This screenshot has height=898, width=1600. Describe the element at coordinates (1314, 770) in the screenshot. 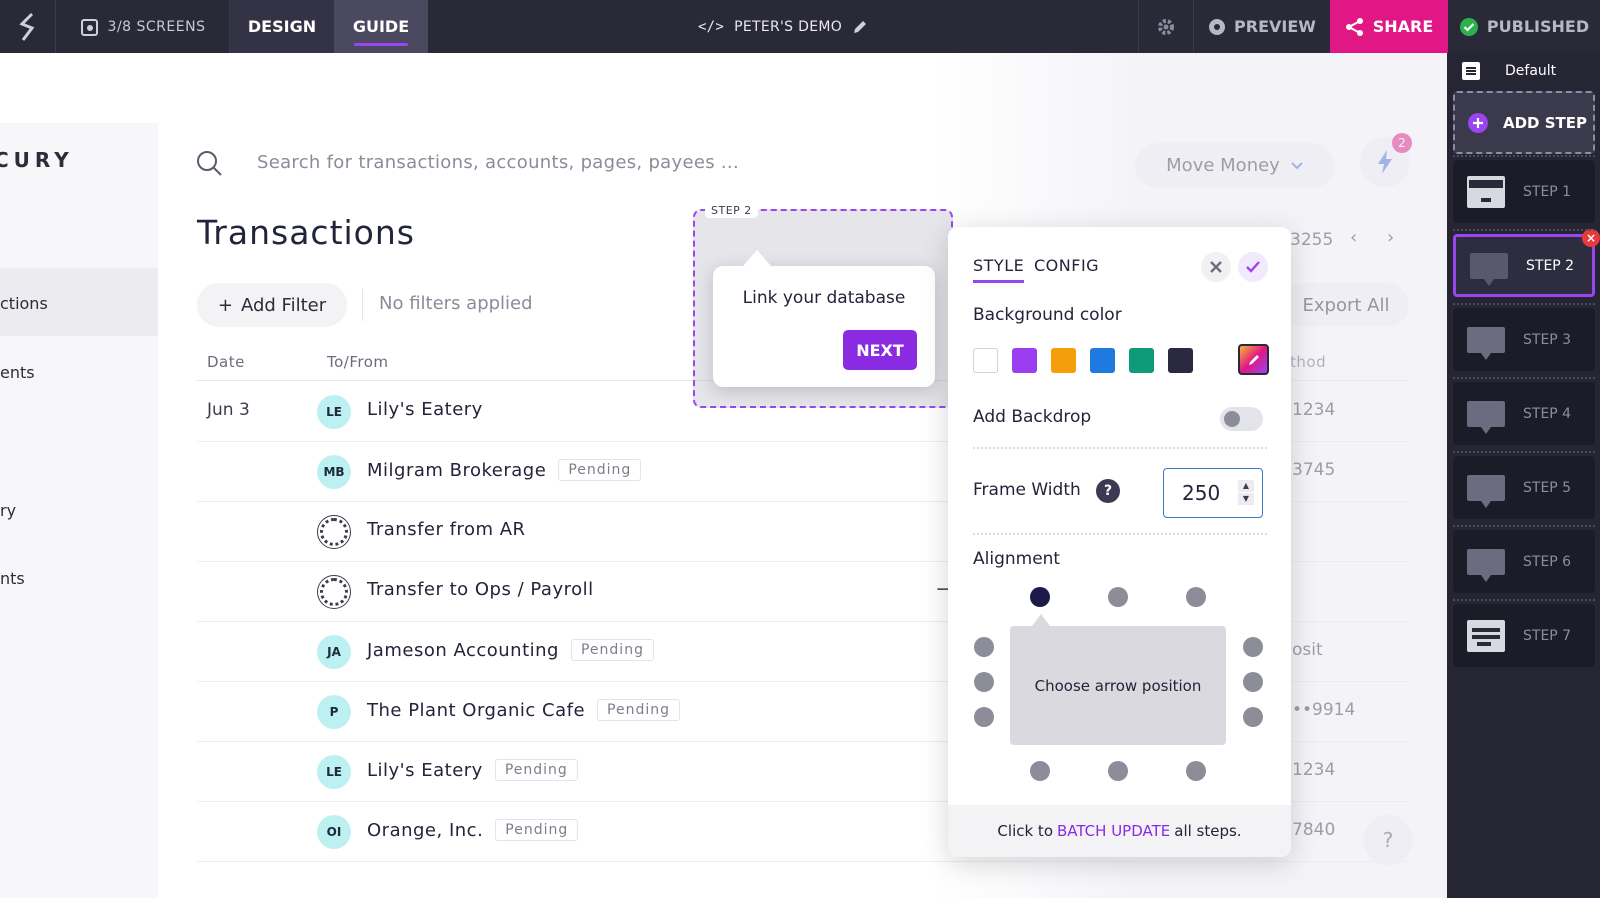

I see `row-method: 1234` at that location.